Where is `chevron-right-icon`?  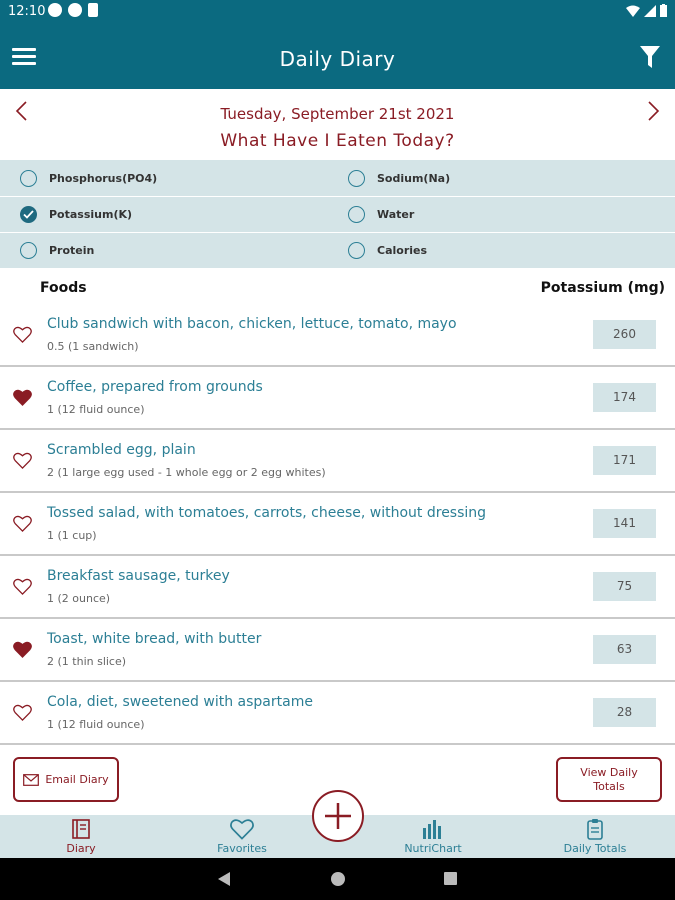
chevron-right-icon is located at coordinates (654, 111).